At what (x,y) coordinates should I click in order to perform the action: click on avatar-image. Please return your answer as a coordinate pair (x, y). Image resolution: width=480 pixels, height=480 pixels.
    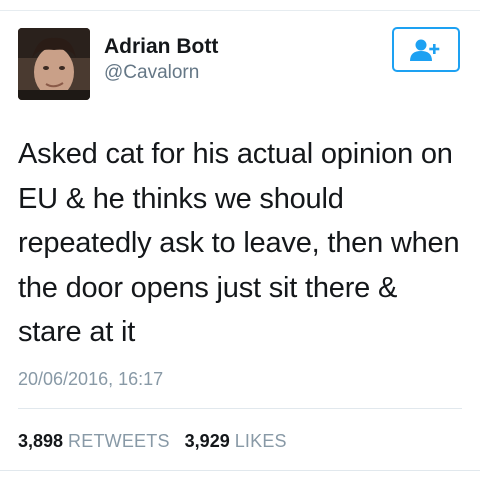
    Looking at the image, I should click on (54, 64).